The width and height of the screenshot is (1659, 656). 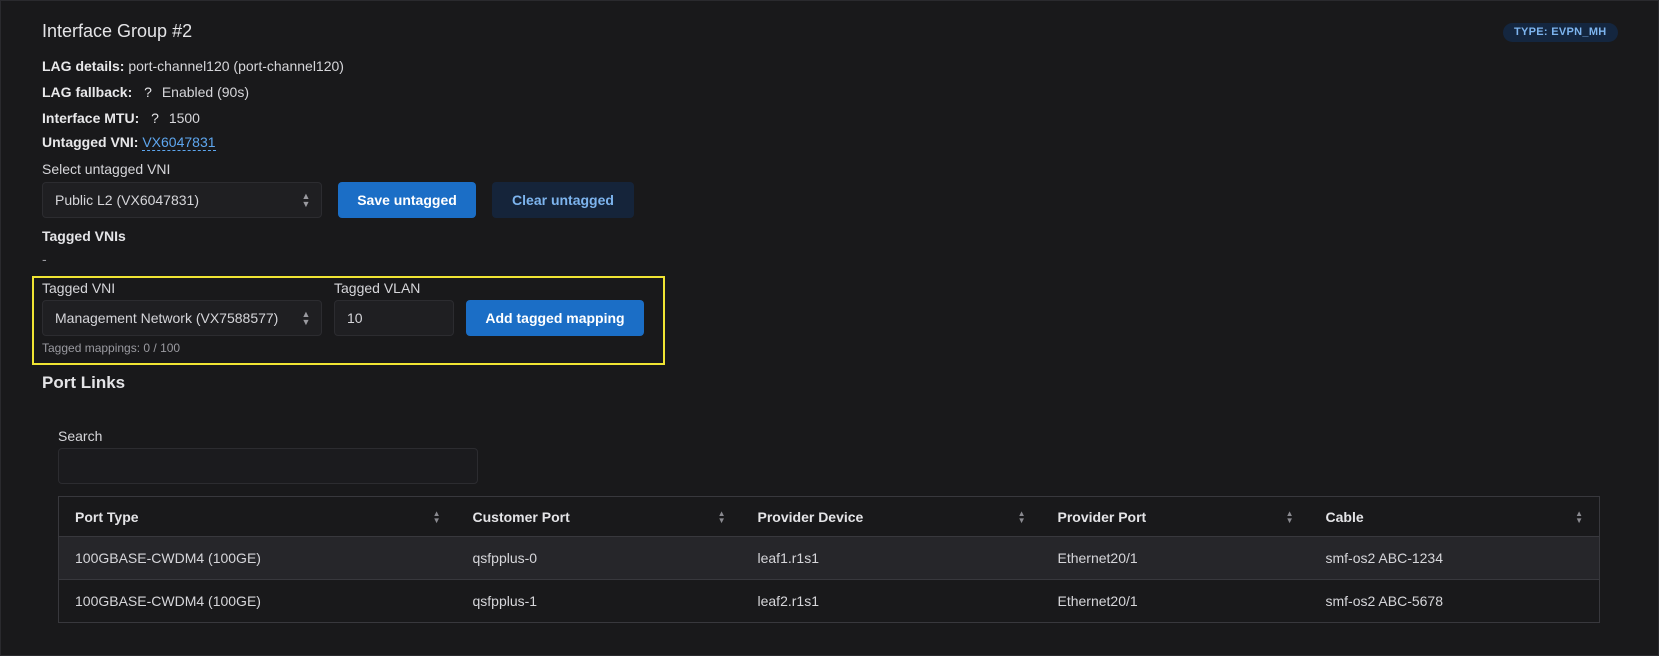 What do you see at coordinates (79, 288) in the screenshot?
I see `tagged-vni-label: Tagged VNI` at bounding box center [79, 288].